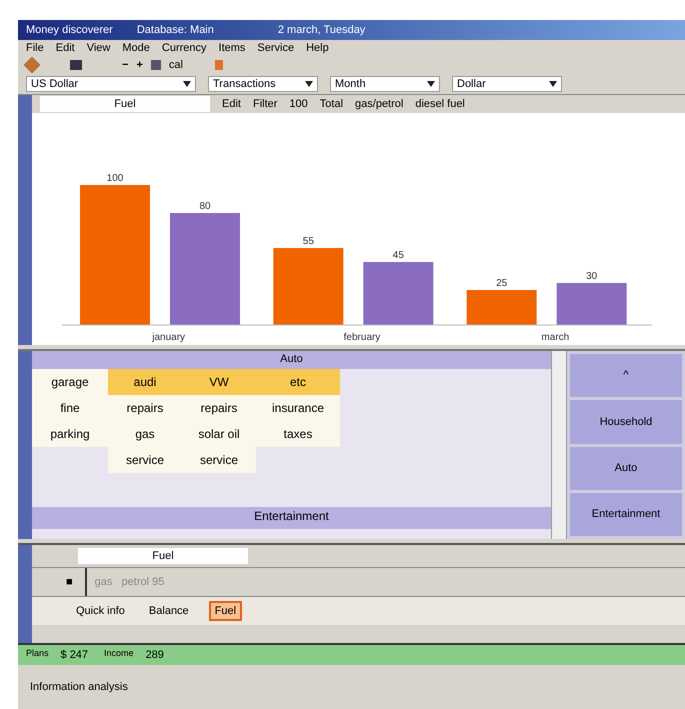 The height and width of the screenshot is (709, 685). What do you see at coordinates (163, 556) in the screenshot?
I see `column-header: Fuel` at bounding box center [163, 556].